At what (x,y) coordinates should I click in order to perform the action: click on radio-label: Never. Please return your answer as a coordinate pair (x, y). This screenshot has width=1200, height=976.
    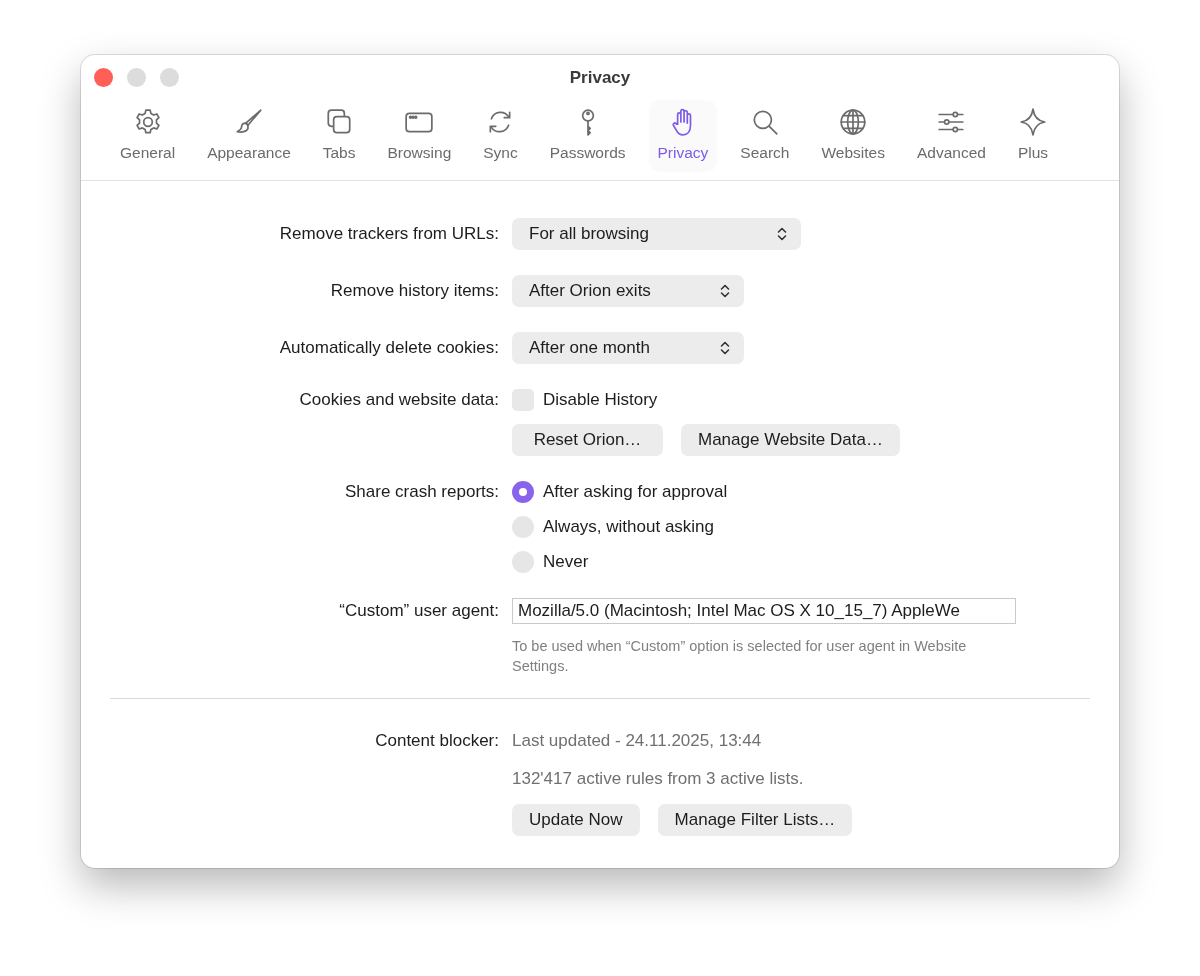
    Looking at the image, I should click on (566, 562).